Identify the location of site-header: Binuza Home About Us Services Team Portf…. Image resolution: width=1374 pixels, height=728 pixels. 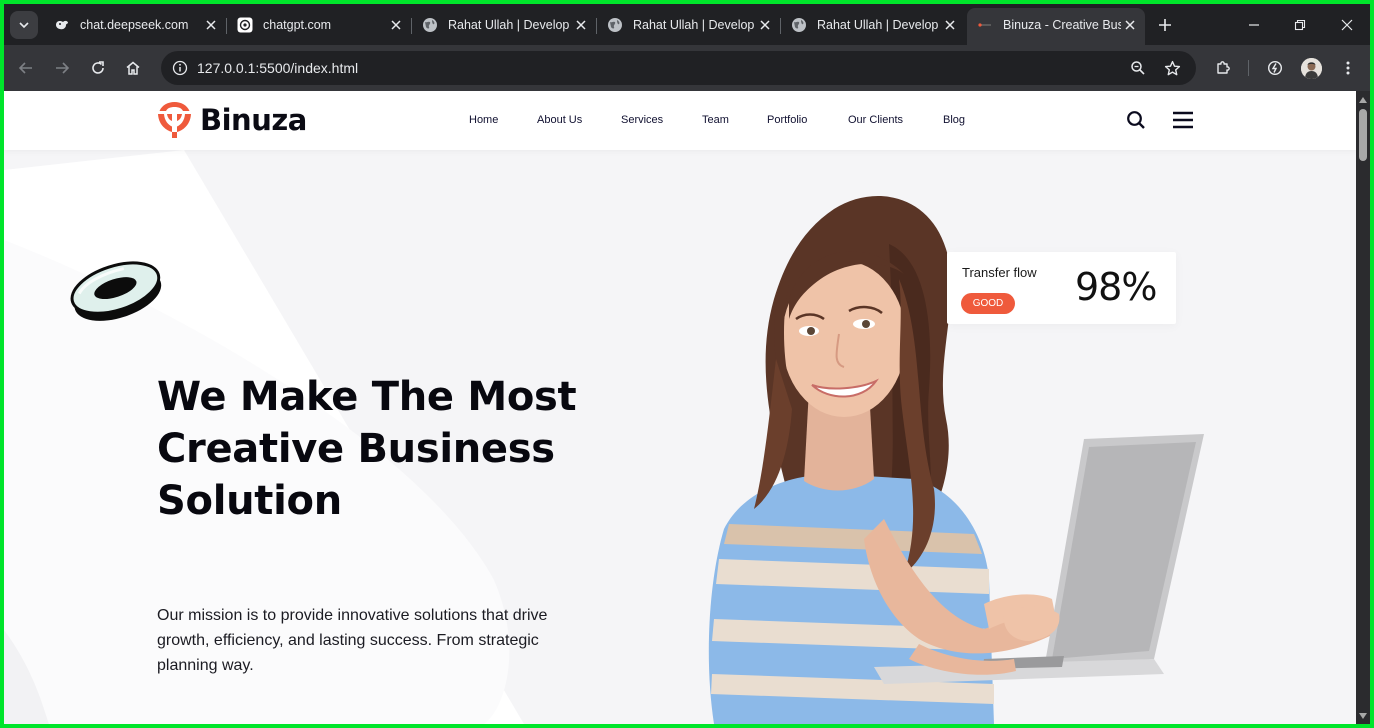
(680, 120).